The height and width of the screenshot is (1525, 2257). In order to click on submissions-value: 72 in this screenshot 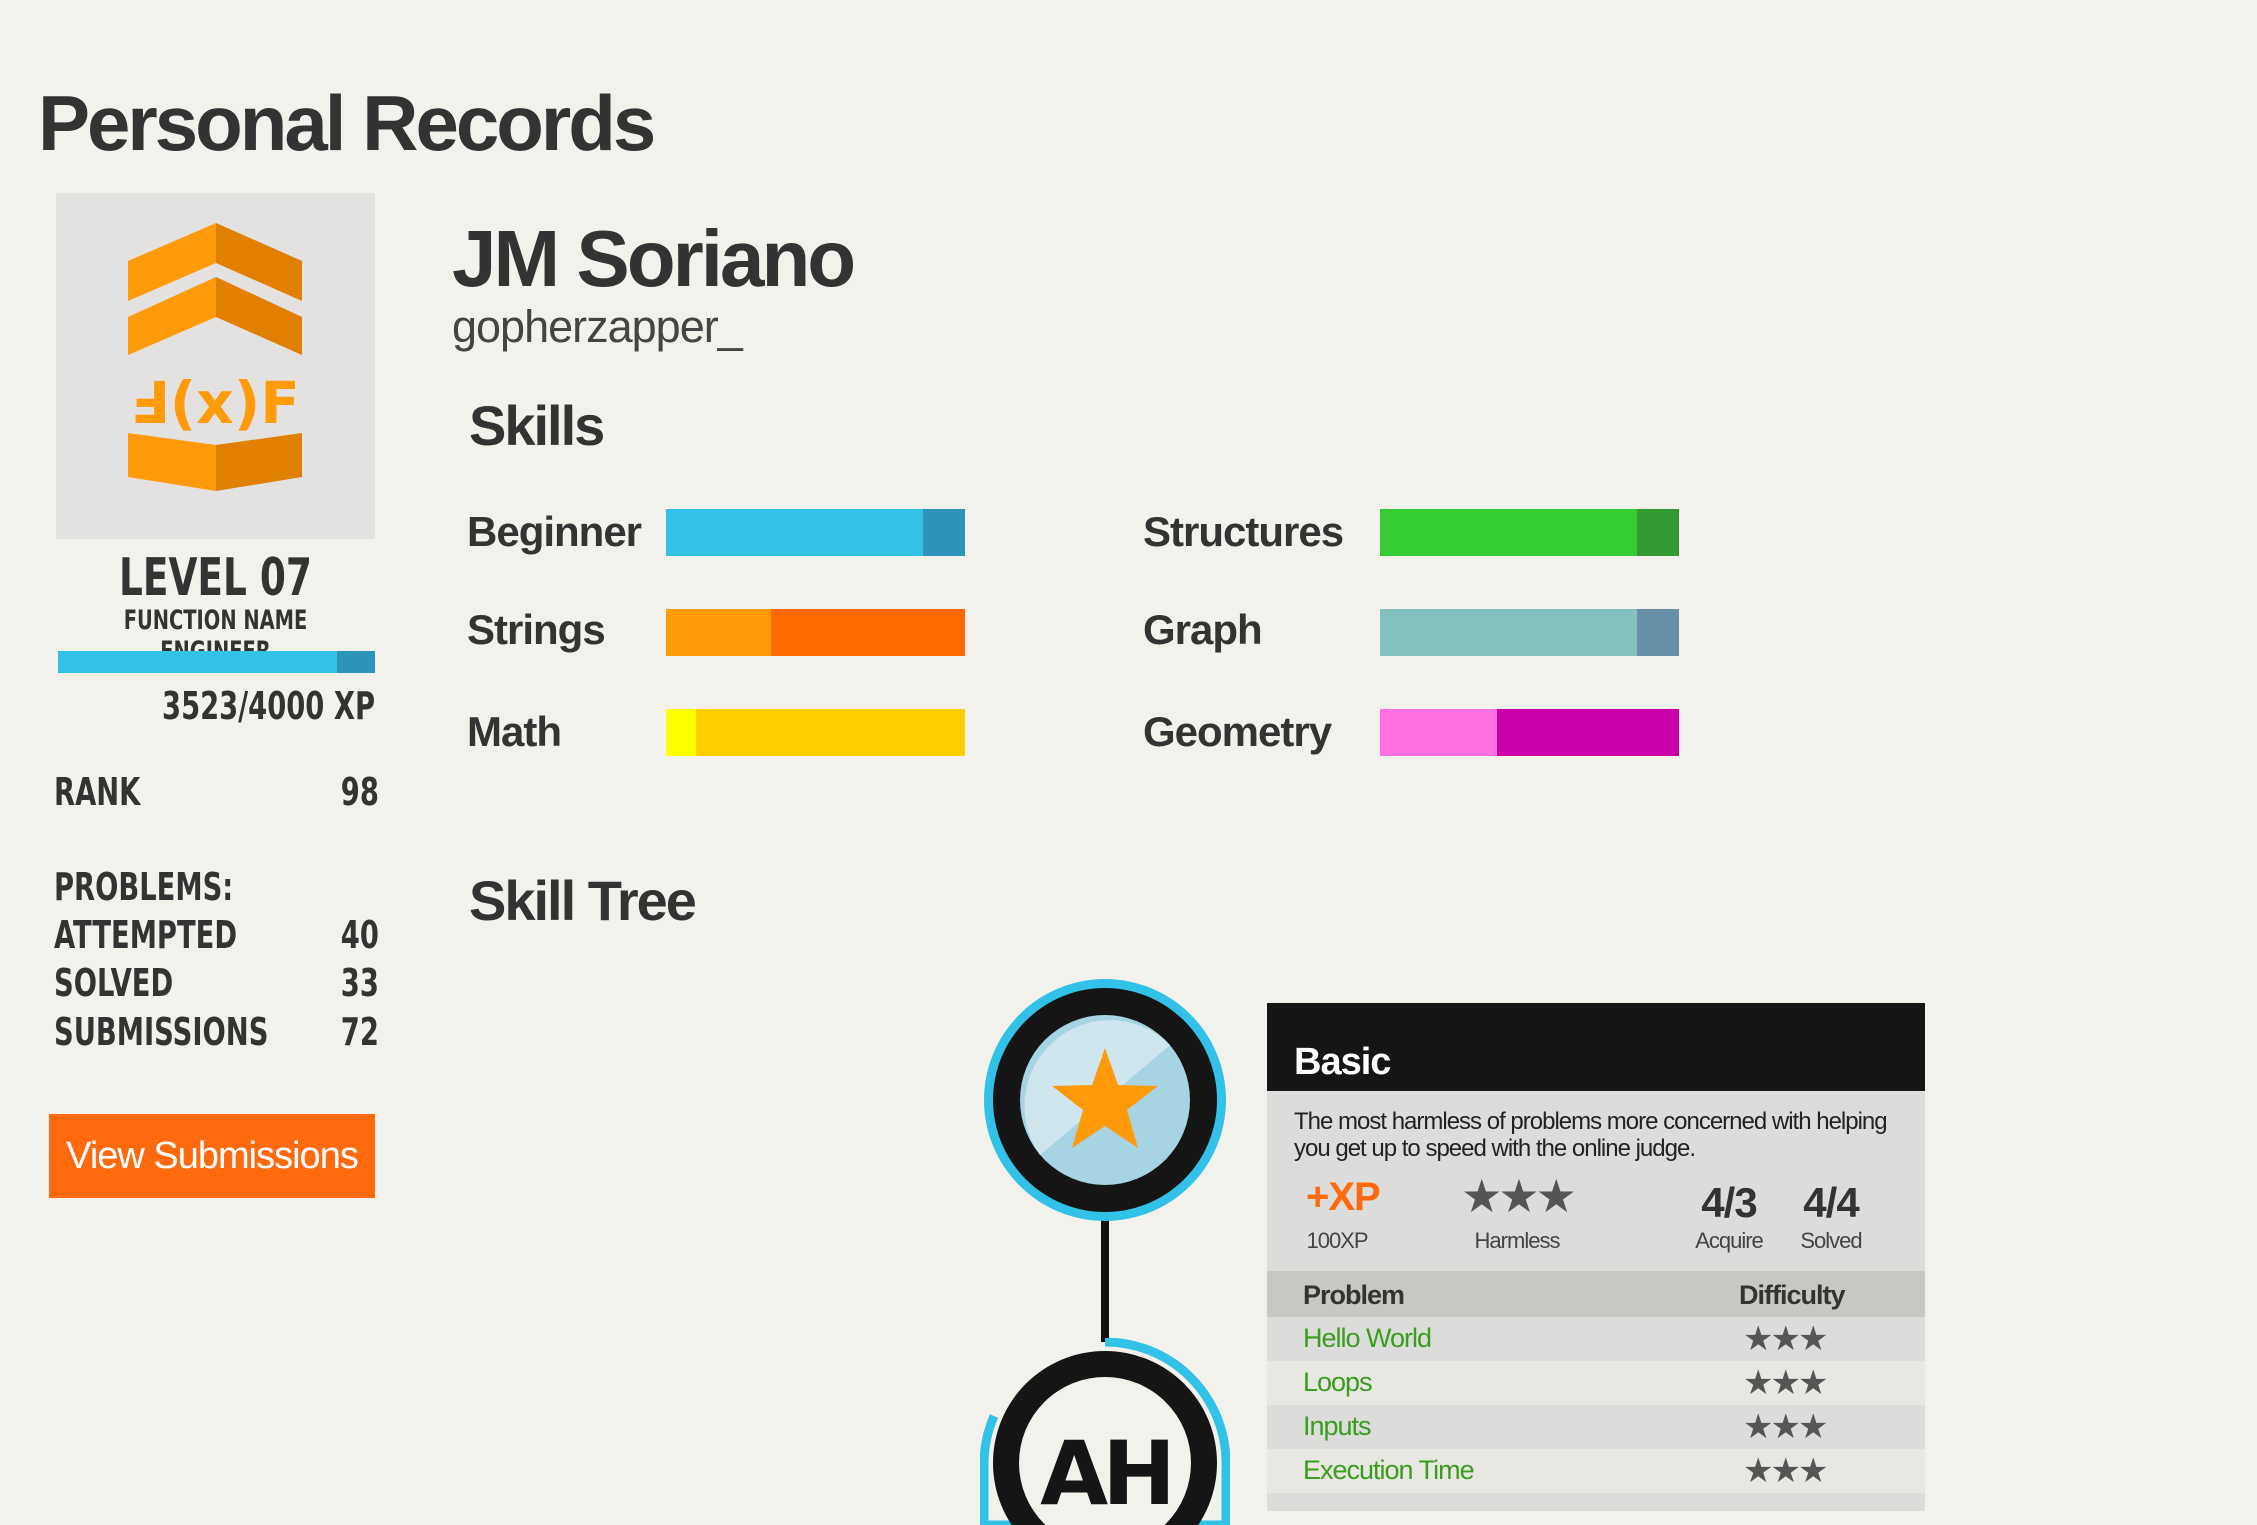, I will do `click(359, 1032)`.